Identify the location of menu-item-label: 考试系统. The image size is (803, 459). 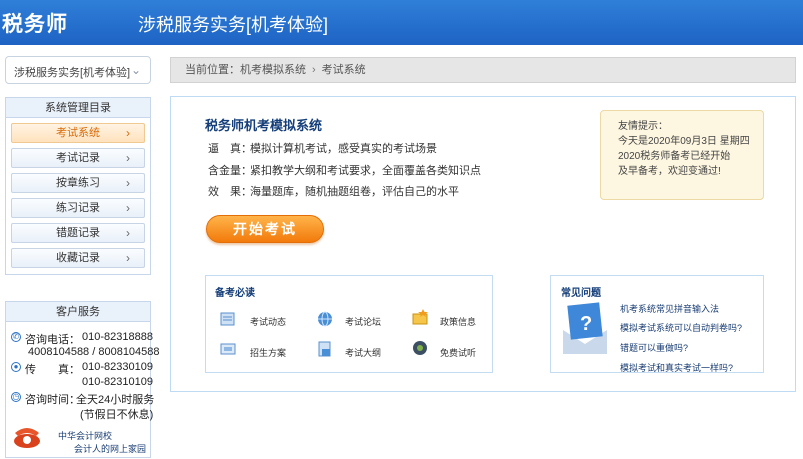
(78, 133).